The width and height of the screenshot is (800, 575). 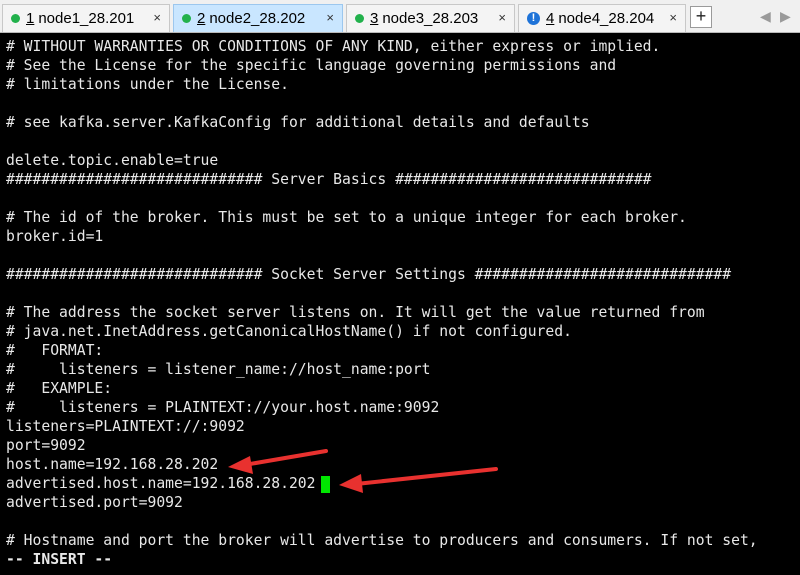 I want to click on tab-number: 3, so click(x=374, y=18).